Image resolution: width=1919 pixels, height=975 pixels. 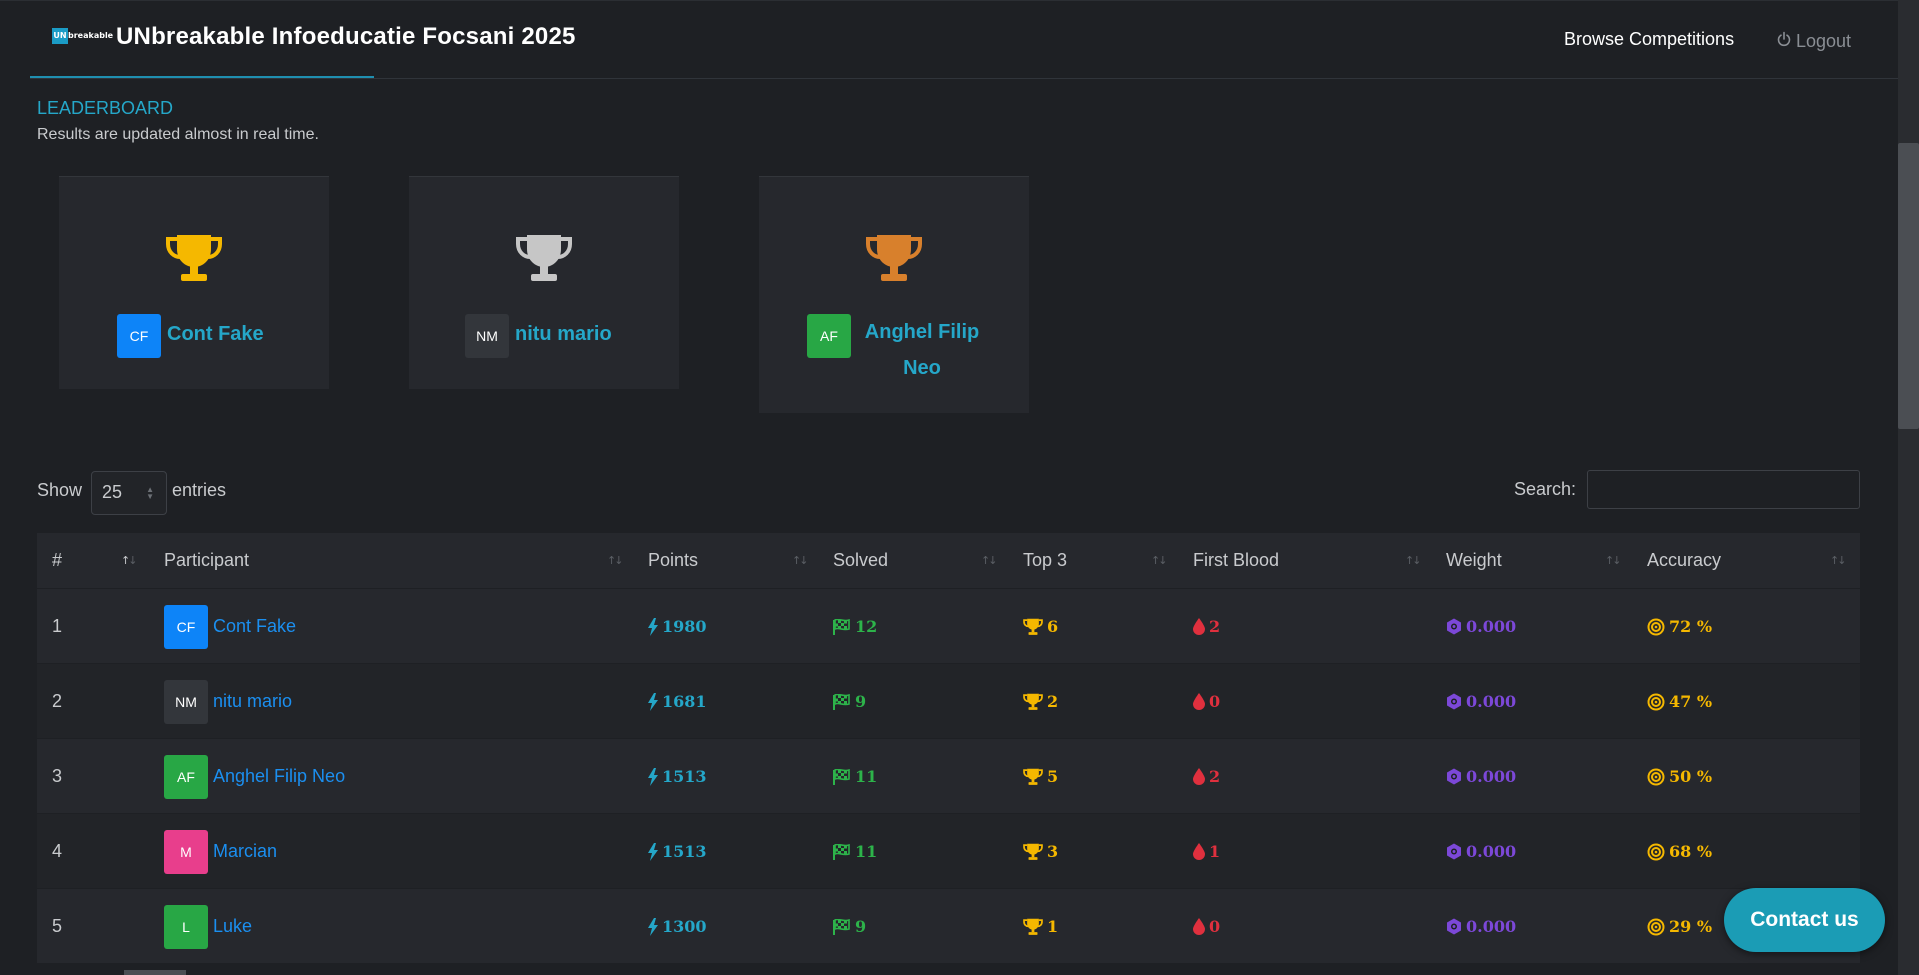 I want to click on podium-second-participant: NM nitu mario, so click(x=538, y=336).